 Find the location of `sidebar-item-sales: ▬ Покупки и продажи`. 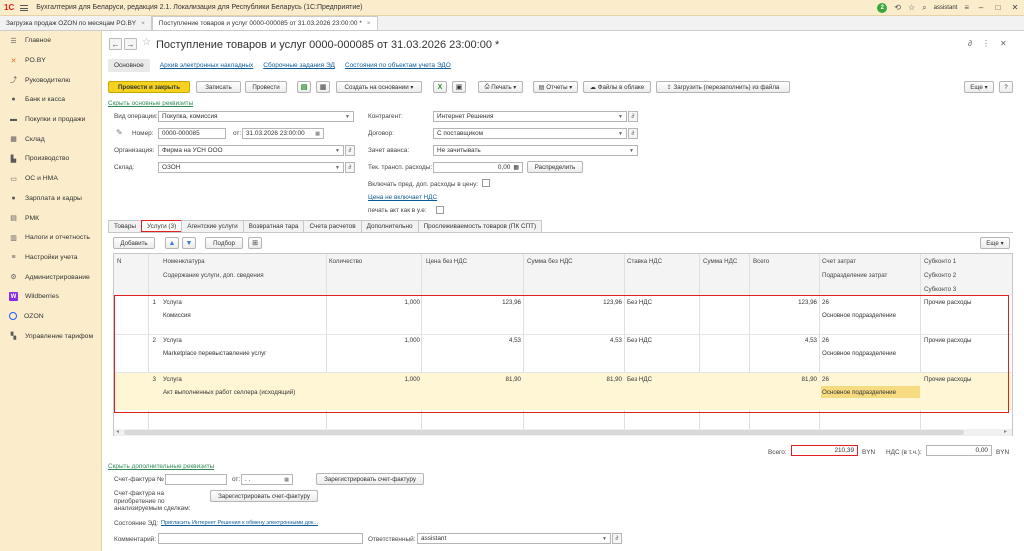

sidebar-item-sales: ▬ Покупки и продажи is located at coordinates (50, 120).